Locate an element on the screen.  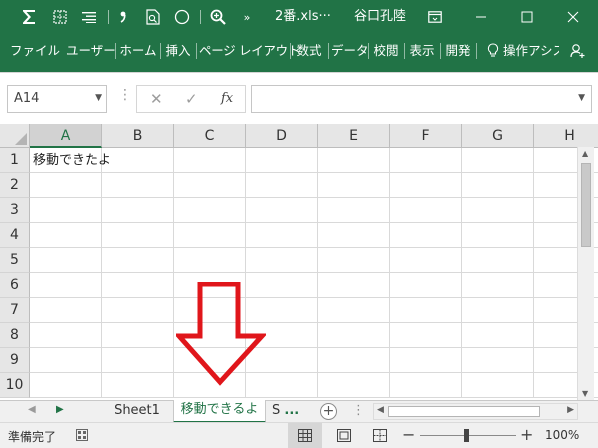
cell-c5 is located at coordinates (210, 260).